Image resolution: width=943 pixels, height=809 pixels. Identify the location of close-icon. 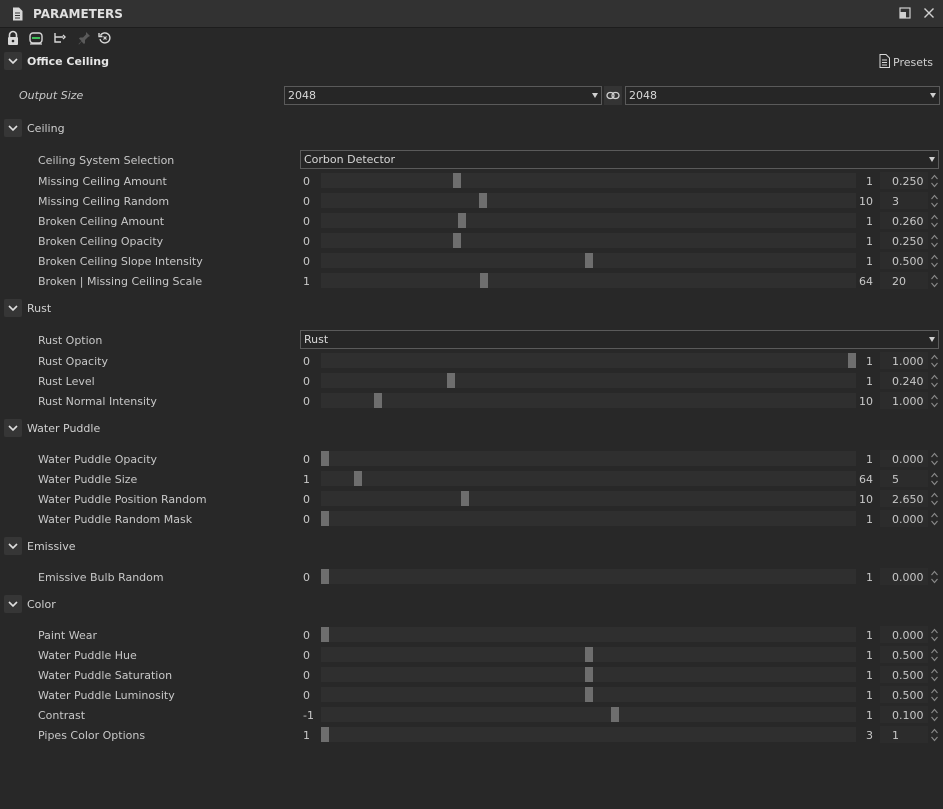
(929, 13).